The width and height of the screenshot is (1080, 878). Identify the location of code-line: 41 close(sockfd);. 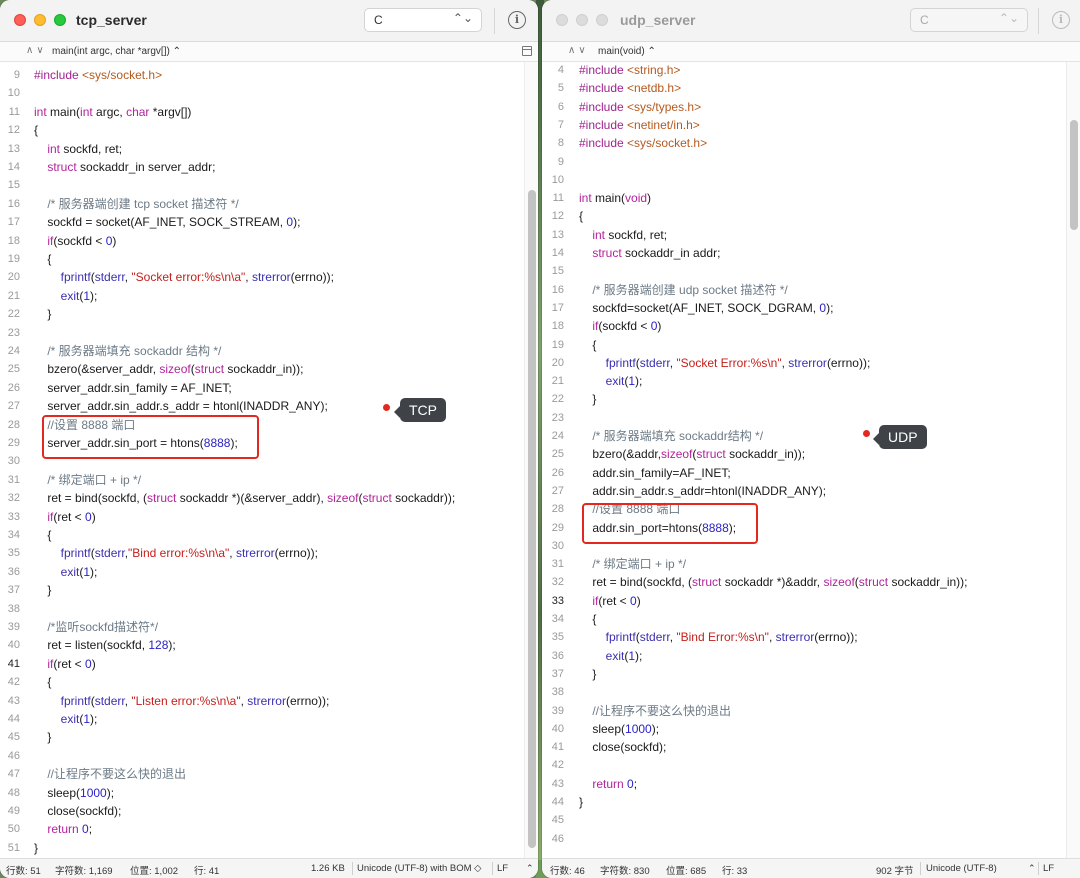
(804, 747).